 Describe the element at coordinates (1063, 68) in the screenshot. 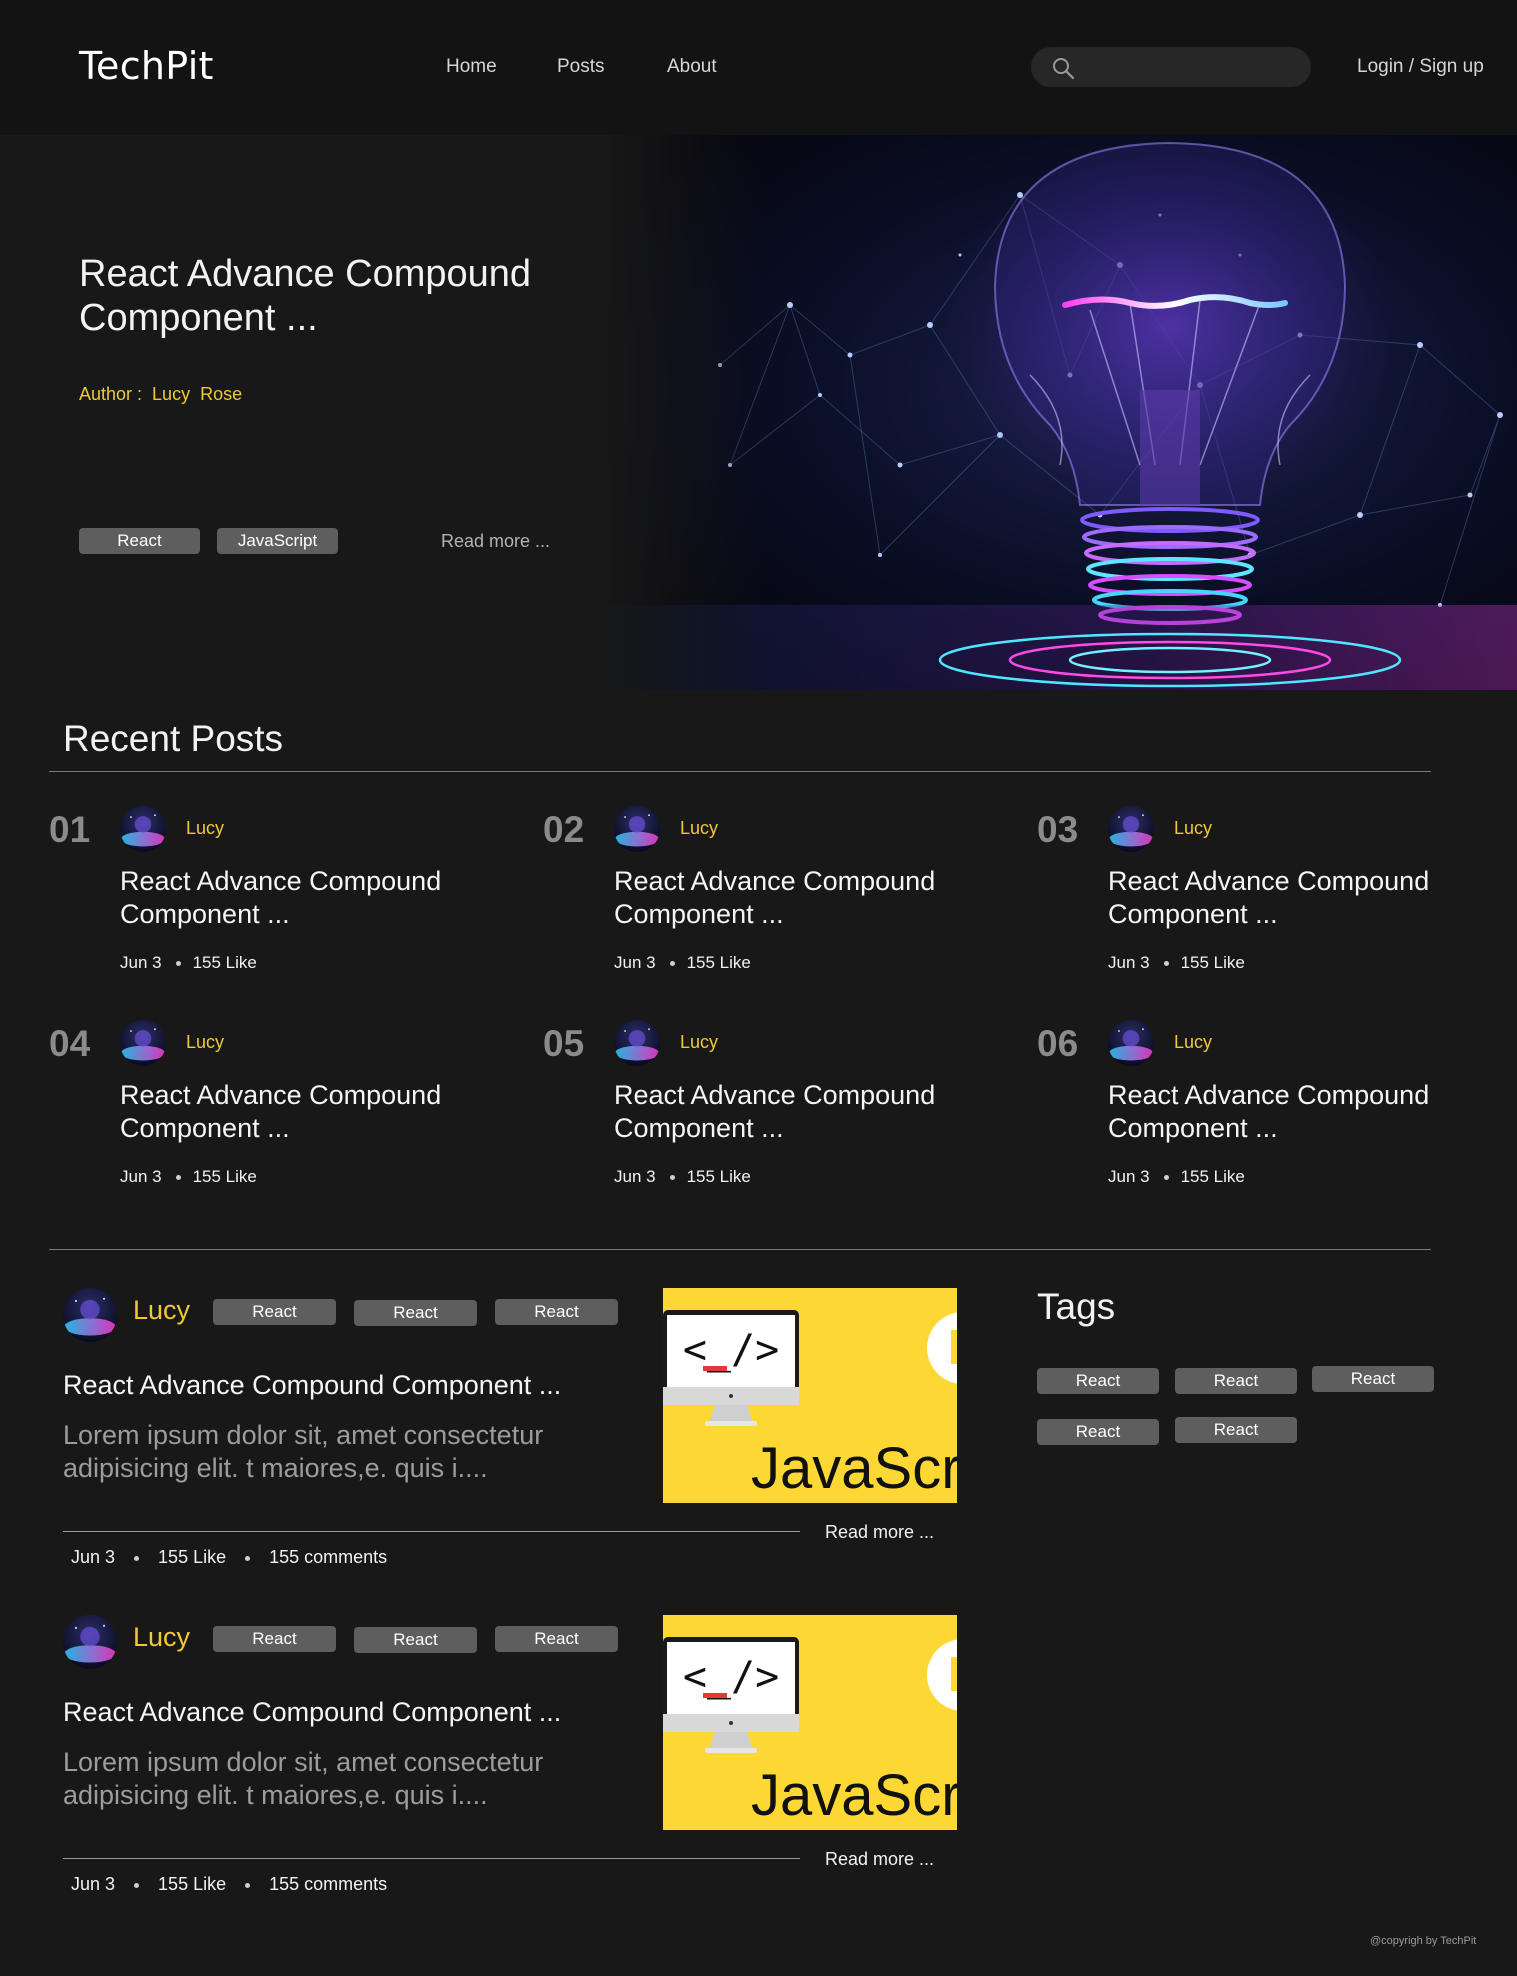

I see `search-icon` at that location.